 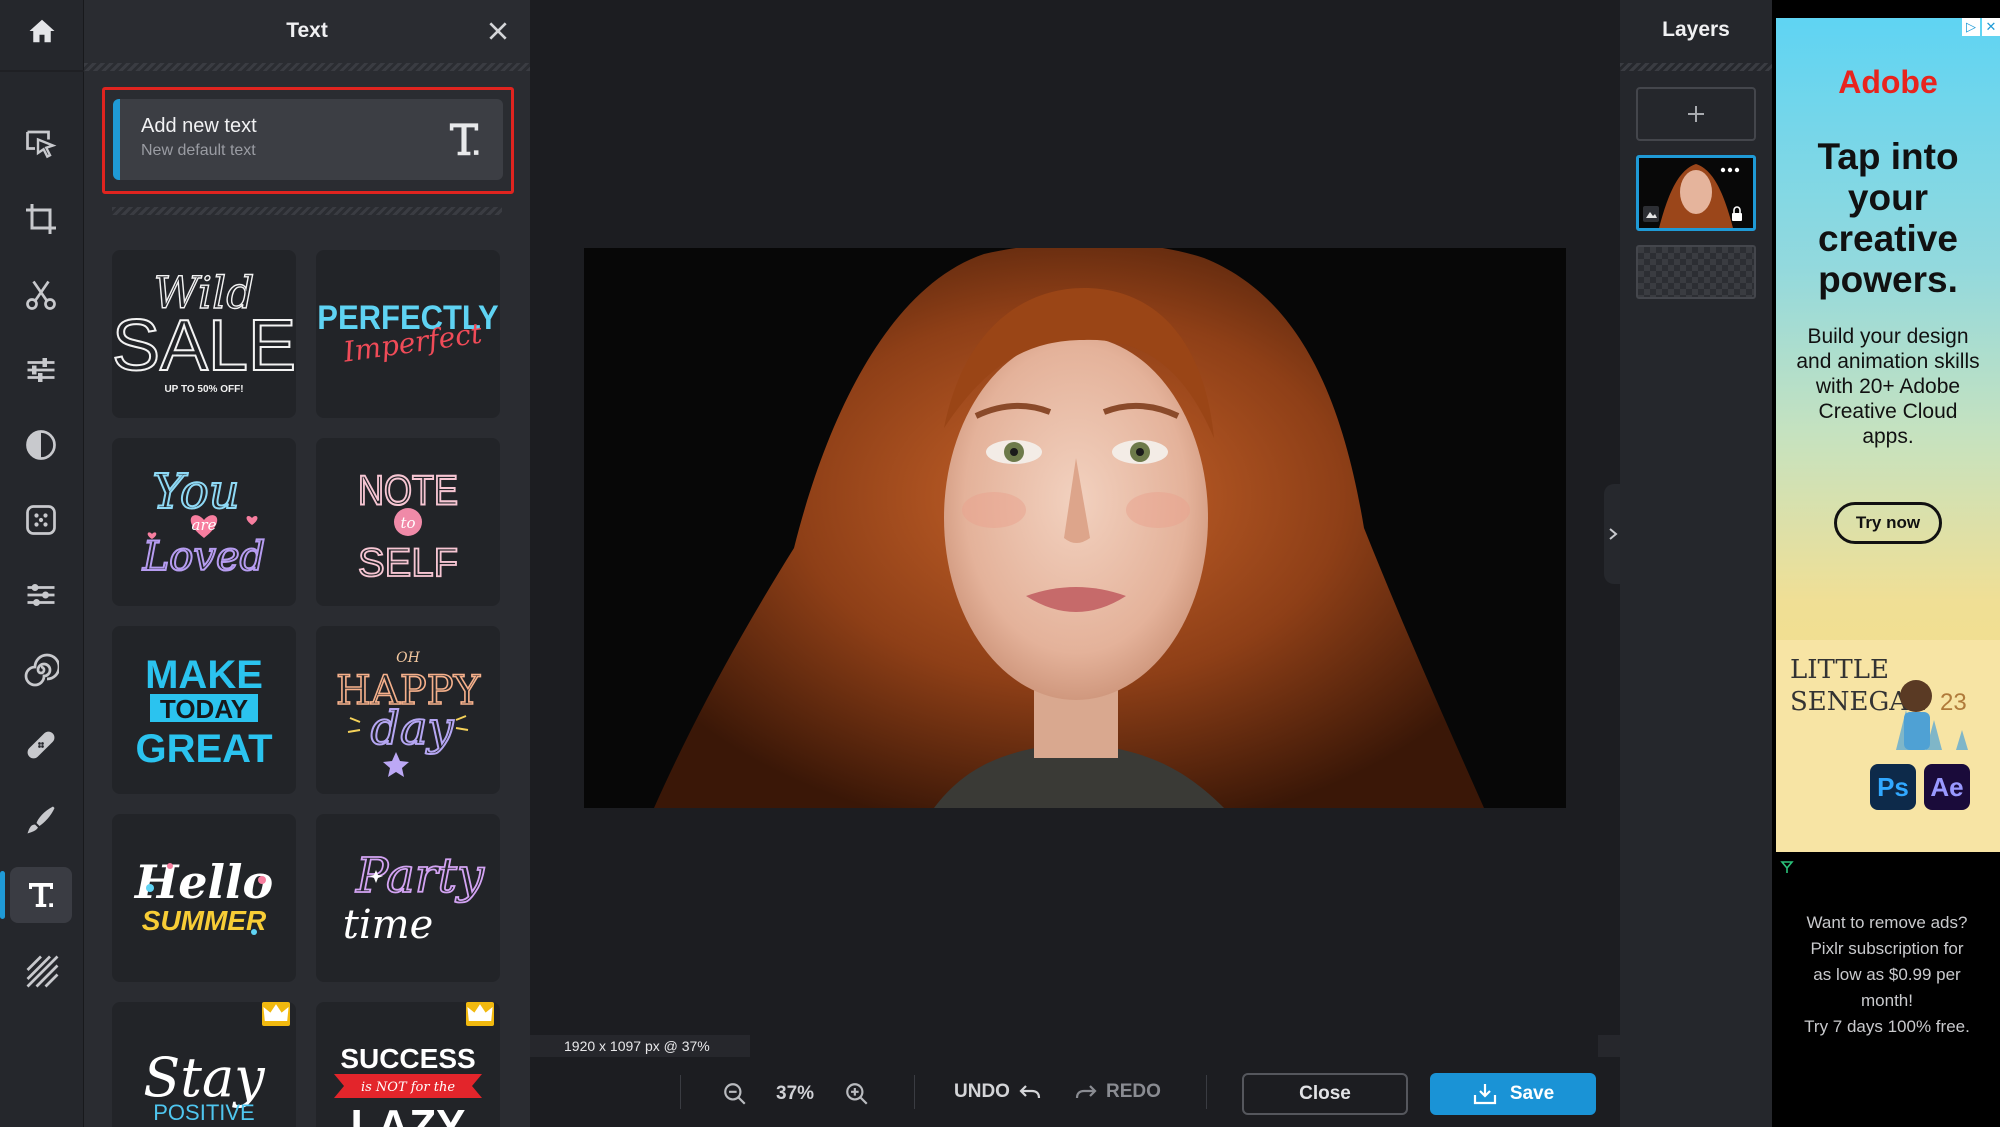 I want to click on svg-text: Ps, so click(x=1893, y=787).